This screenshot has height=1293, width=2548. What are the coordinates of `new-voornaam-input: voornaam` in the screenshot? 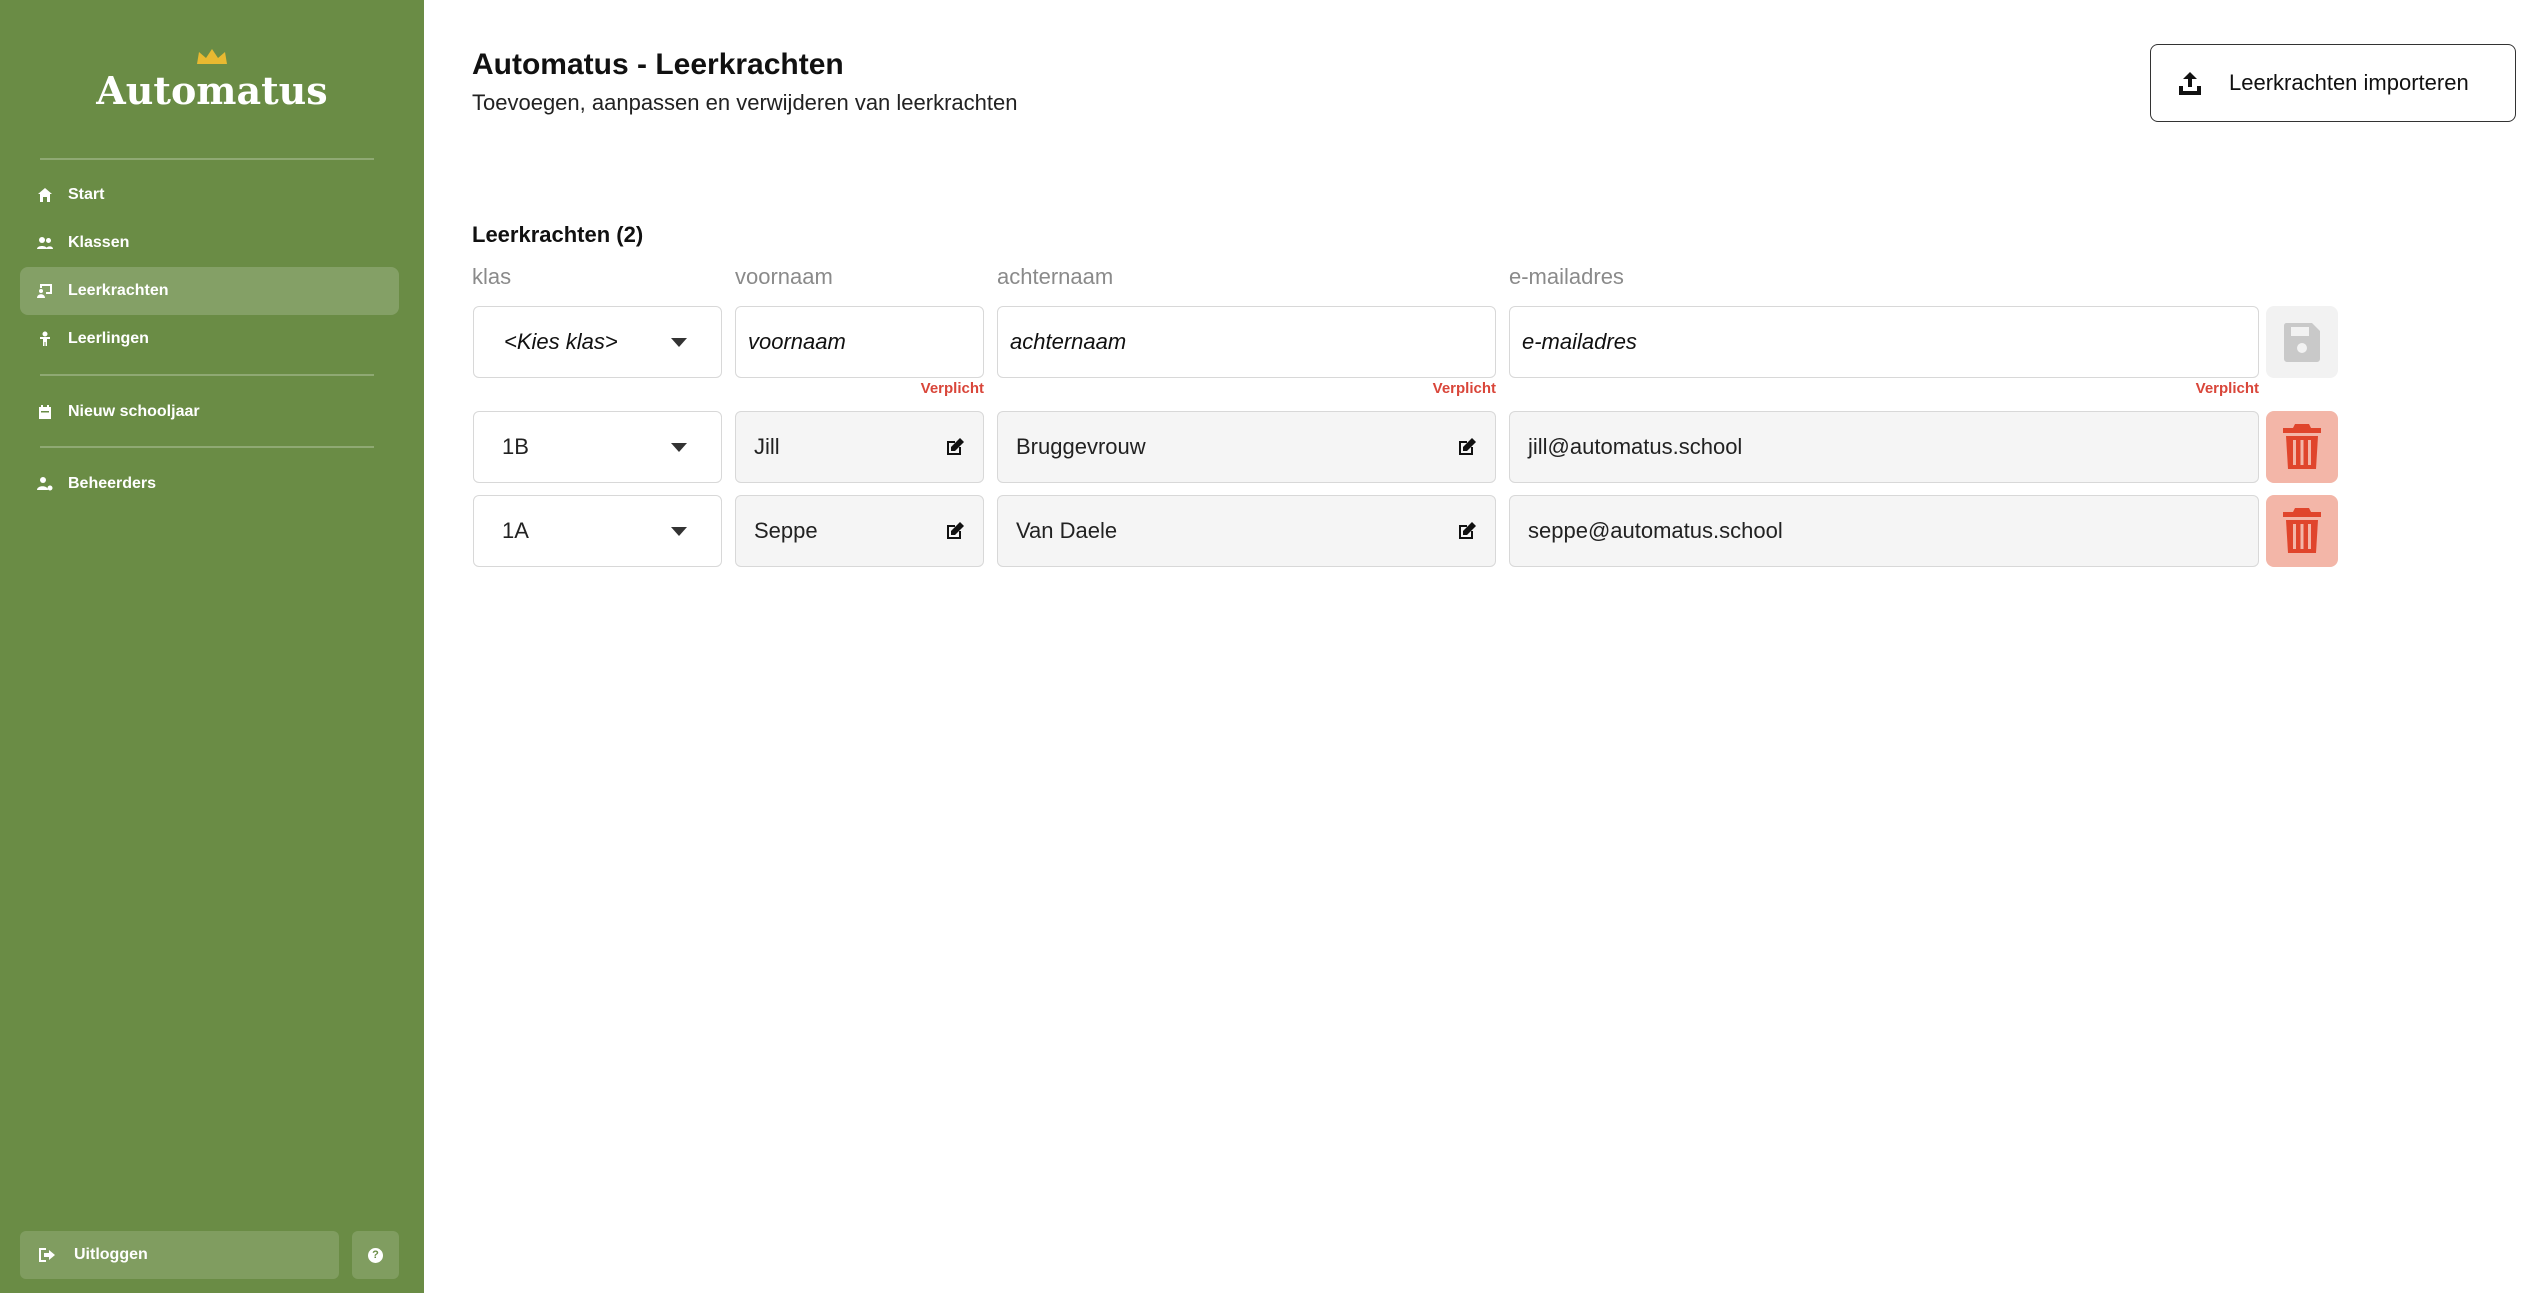 It's located at (859, 342).